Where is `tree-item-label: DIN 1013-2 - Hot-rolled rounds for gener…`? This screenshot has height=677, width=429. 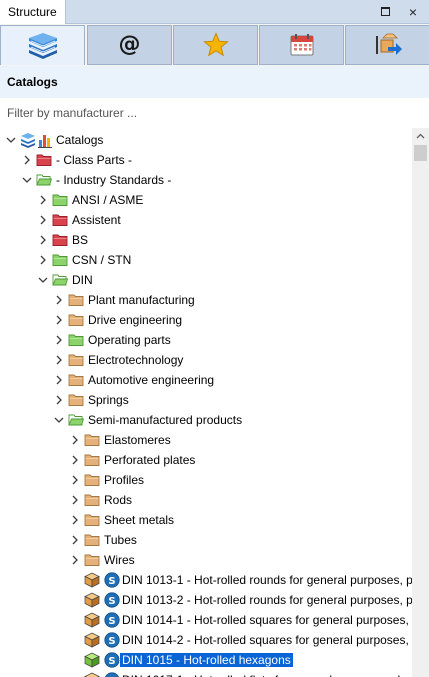
tree-item-label: DIN 1013-2 - Hot-rolled rounds for gener… is located at coordinates (267, 600).